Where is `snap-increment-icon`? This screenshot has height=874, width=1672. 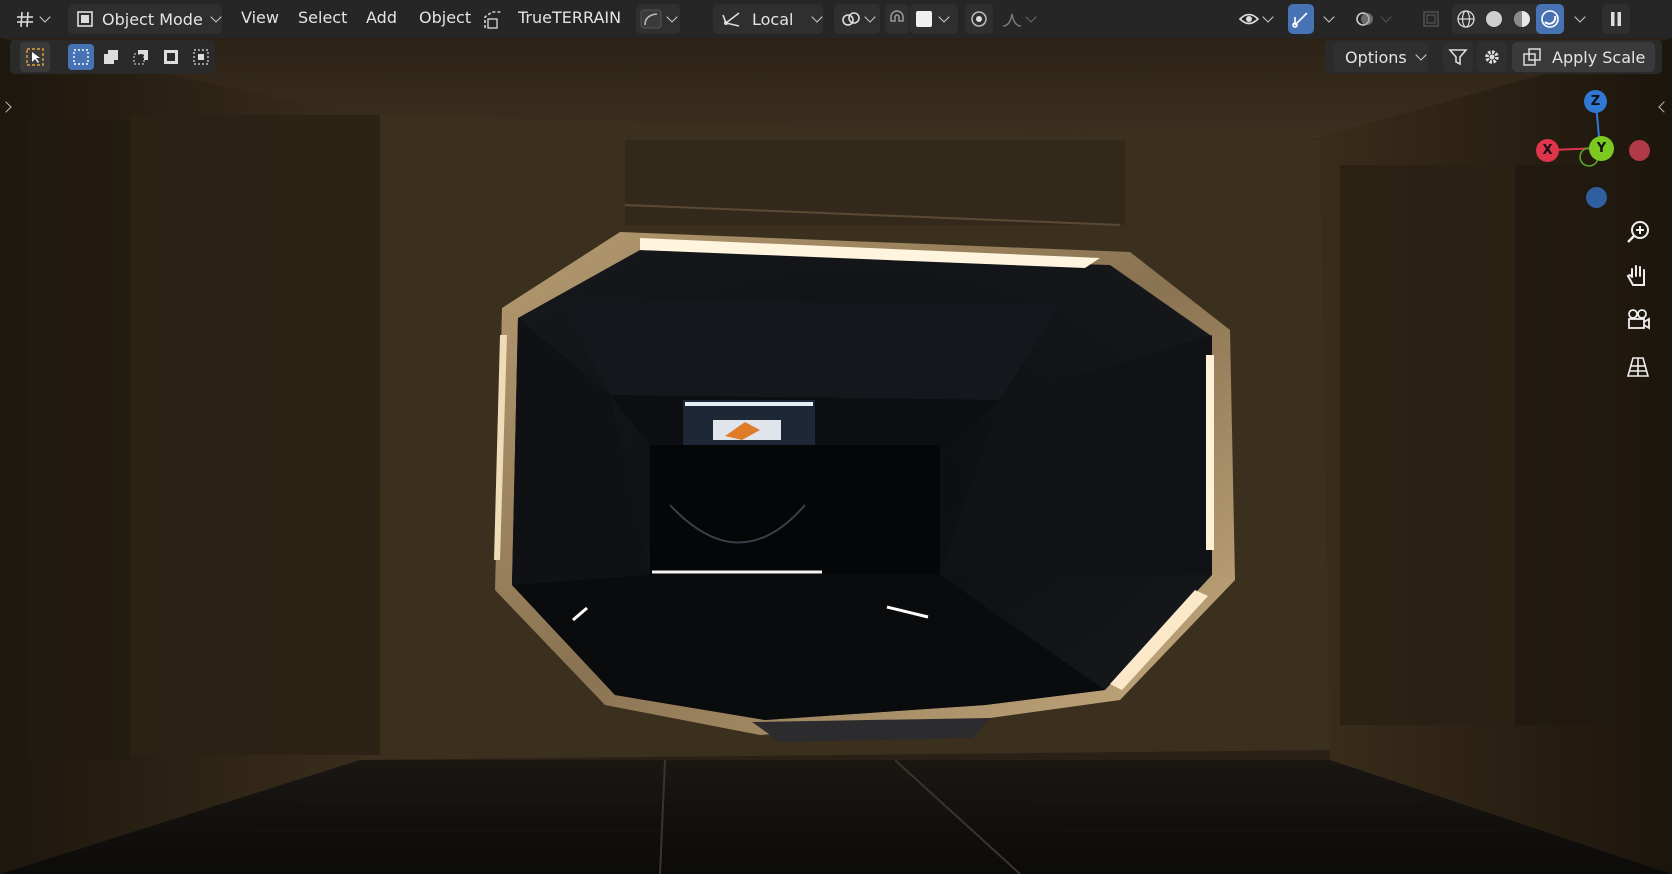 snap-increment-icon is located at coordinates (924, 19).